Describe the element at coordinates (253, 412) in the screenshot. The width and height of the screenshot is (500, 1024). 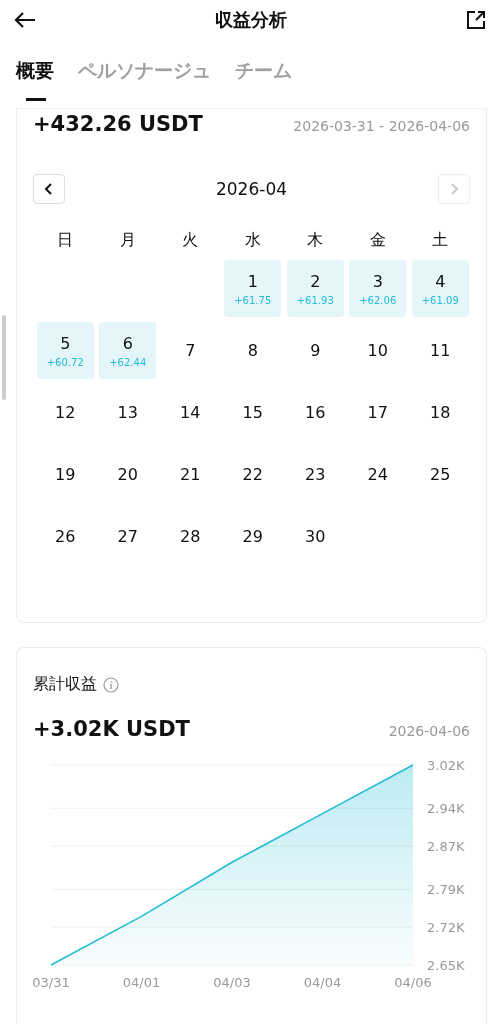
I see `calendar-day: 15` at that location.